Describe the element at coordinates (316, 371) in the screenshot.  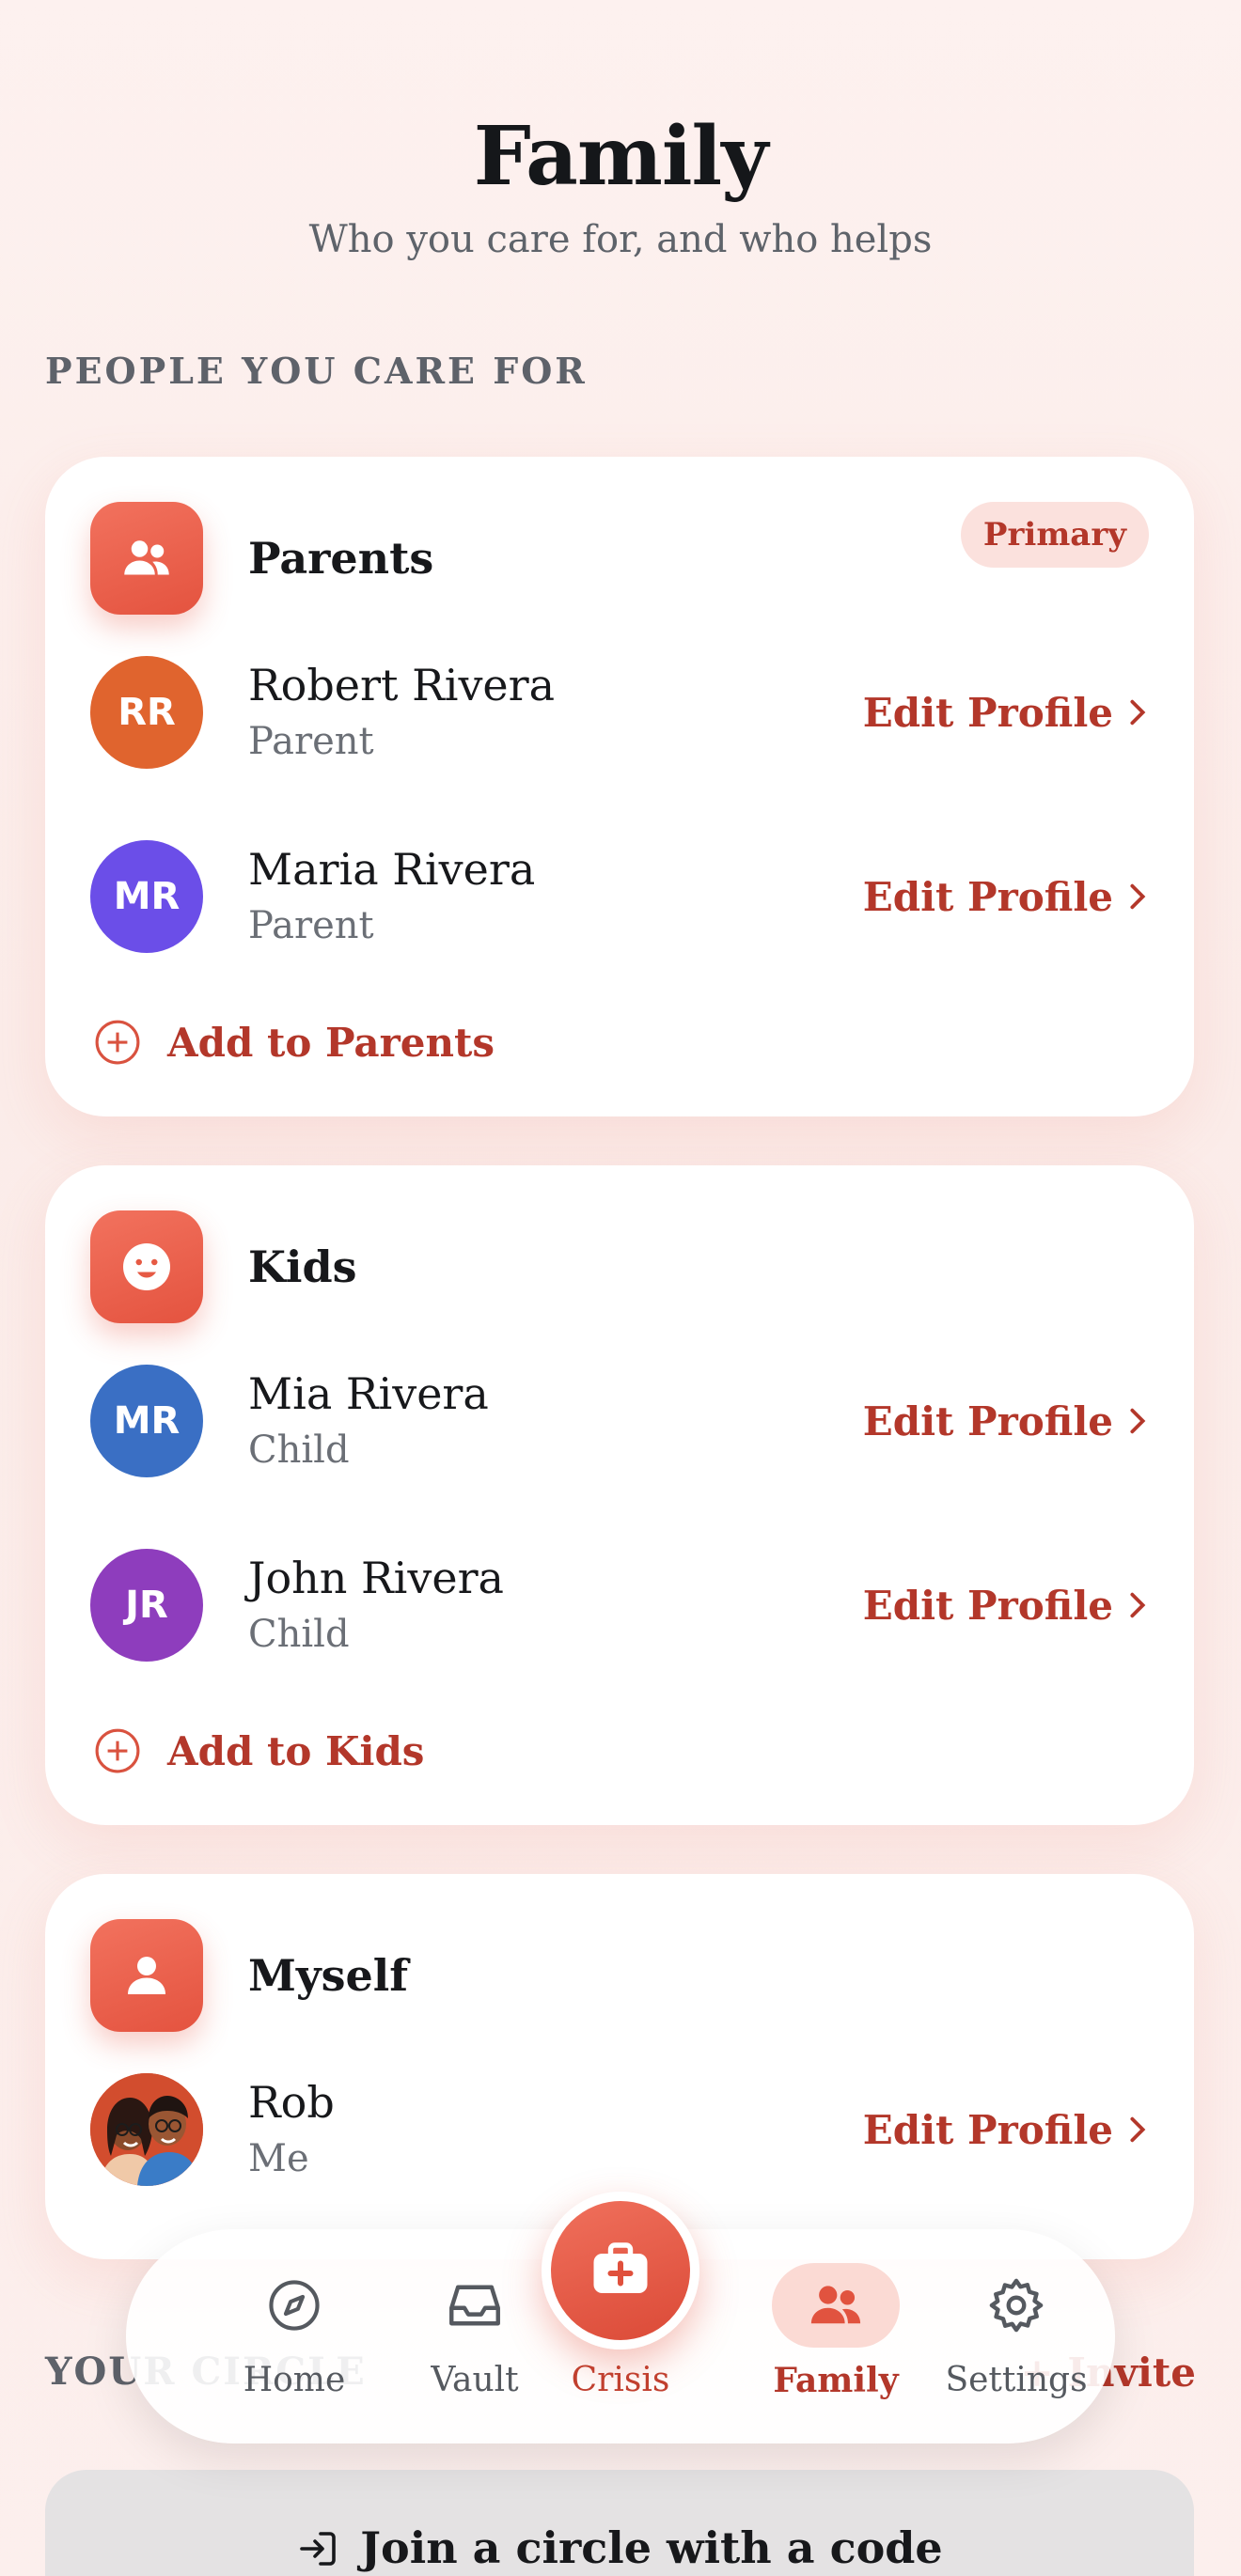
I see `section-label-care-for: PEOPLE YOU CARE FOR` at that location.